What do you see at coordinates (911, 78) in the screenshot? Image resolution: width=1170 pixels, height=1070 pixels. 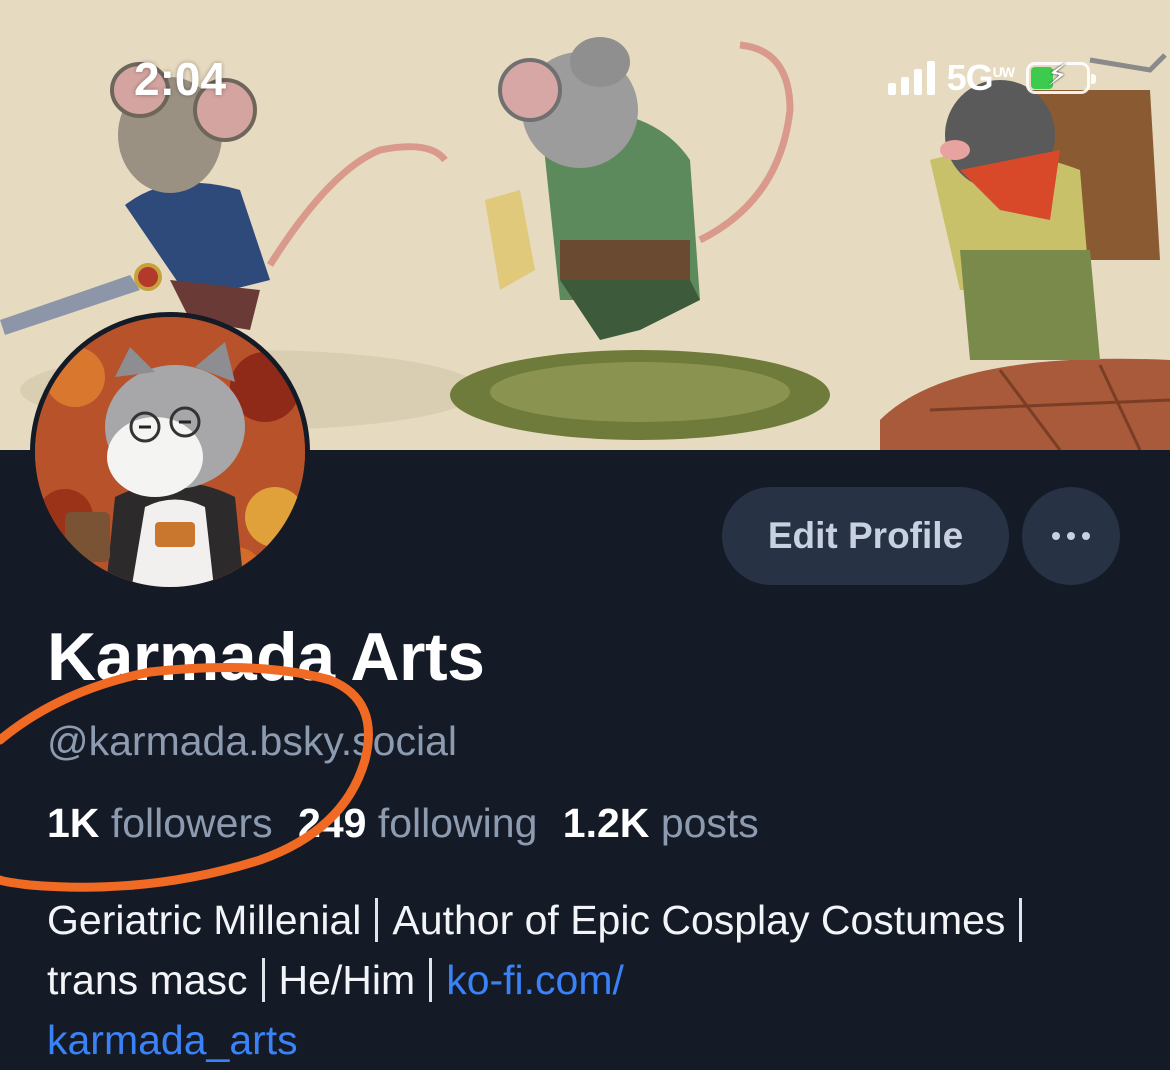 I see `signal-icon` at bounding box center [911, 78].